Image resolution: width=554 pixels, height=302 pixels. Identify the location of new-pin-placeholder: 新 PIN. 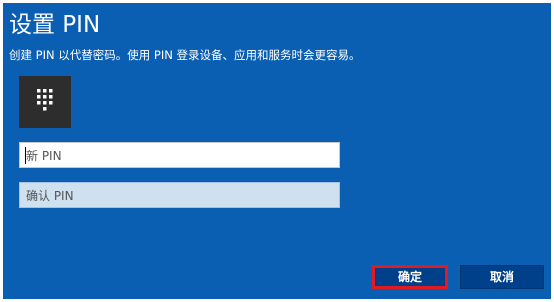
(44, 156).